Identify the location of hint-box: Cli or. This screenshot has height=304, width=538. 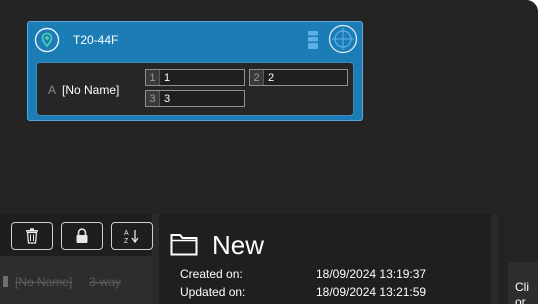
(523, 283).